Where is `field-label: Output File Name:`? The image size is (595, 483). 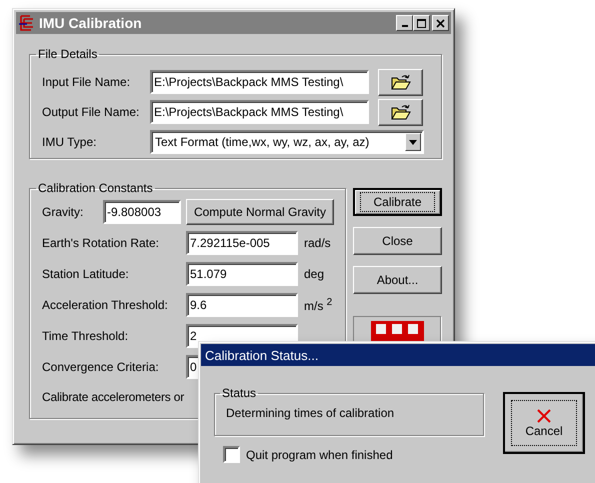 field-label: Output File Name: is located at coordinates (91, 112).